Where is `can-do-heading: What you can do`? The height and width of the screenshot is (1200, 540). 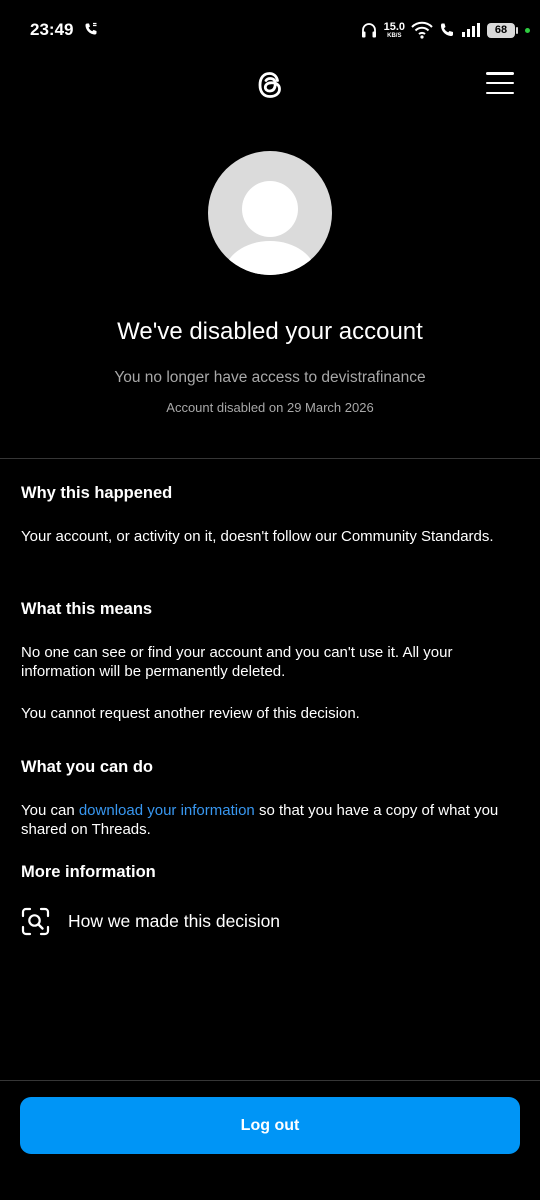
can-do-heading: What you can do is located at coordinates (87, 767).